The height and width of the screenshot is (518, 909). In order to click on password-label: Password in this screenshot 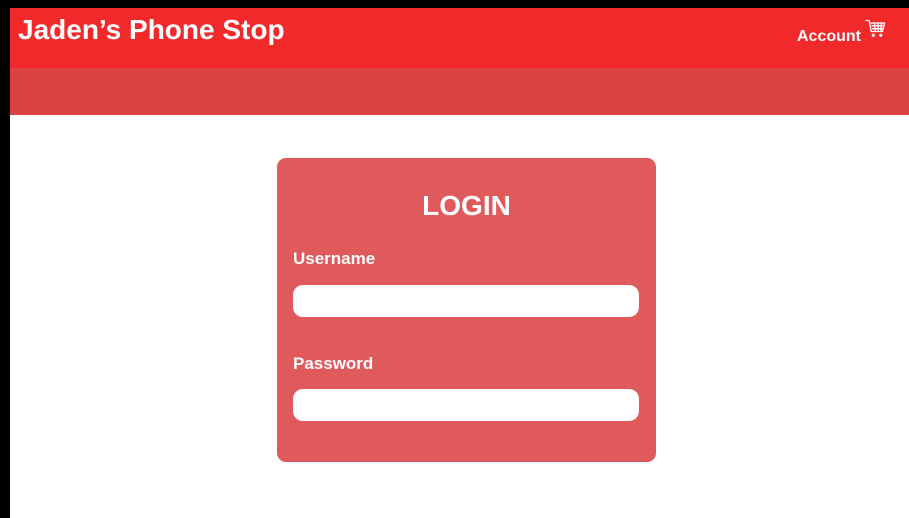, I will do `click(333, 363)`.